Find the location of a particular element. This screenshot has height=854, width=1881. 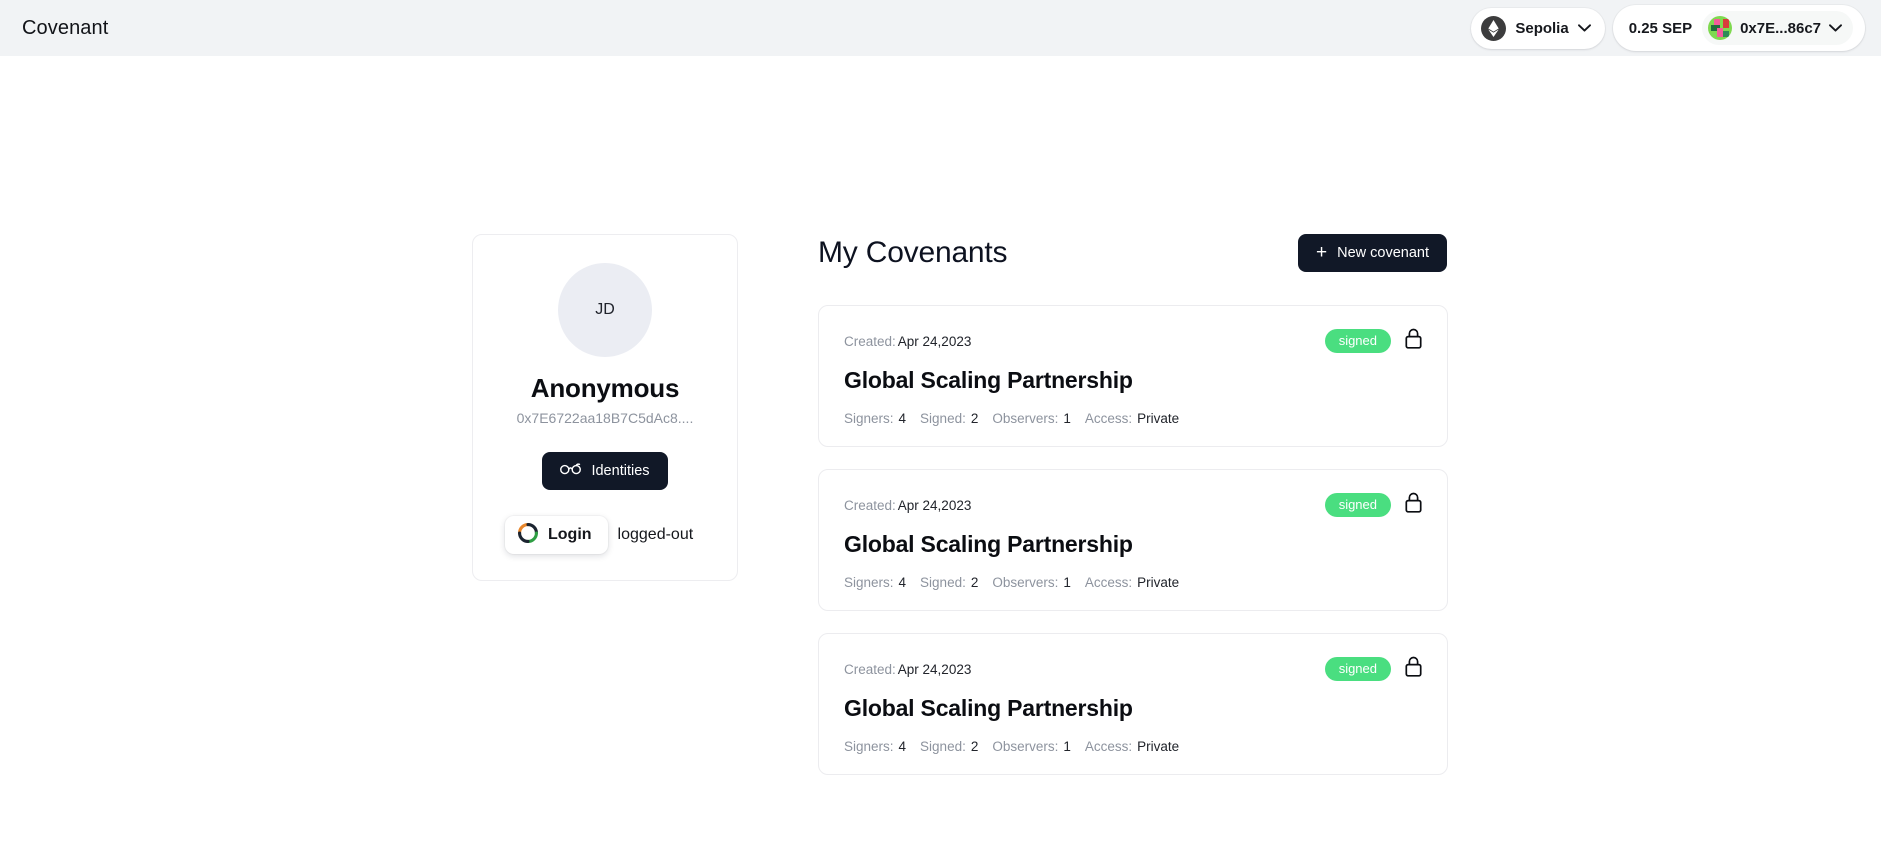

top-bar: Covenant Sepolia 0.25 SEP 0x7E...86c7 is located at coordinates (940, 28).